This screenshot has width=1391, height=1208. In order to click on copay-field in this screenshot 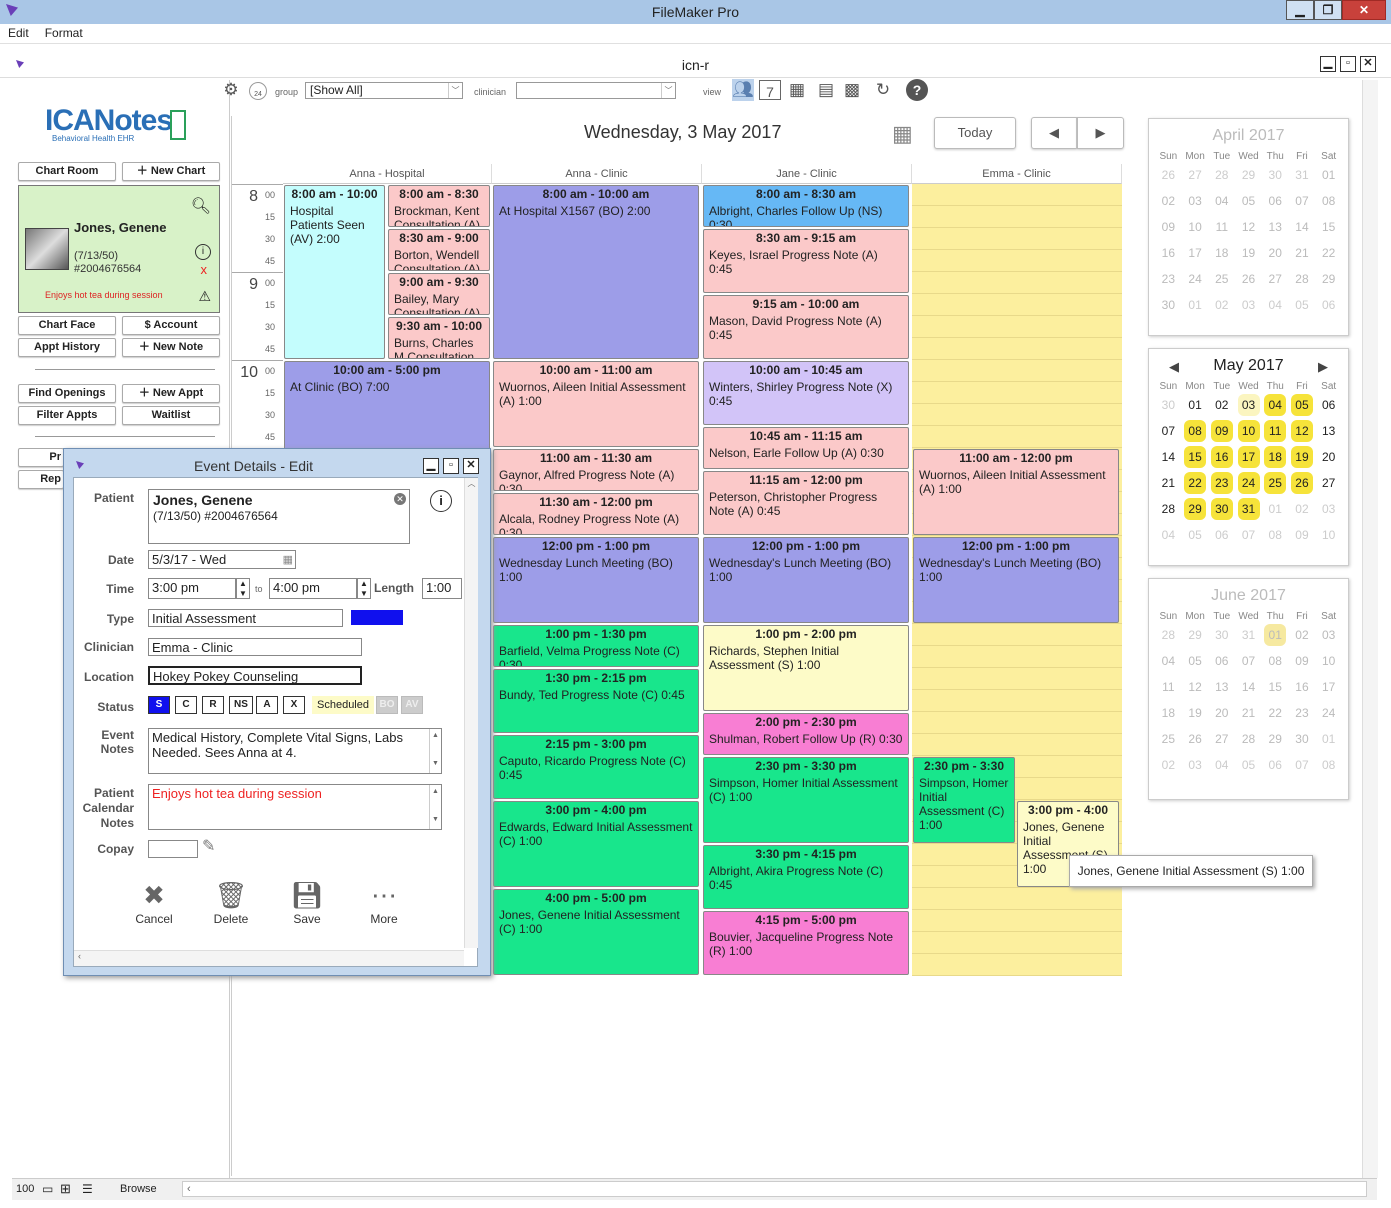, I will do `click(173, 849)`.